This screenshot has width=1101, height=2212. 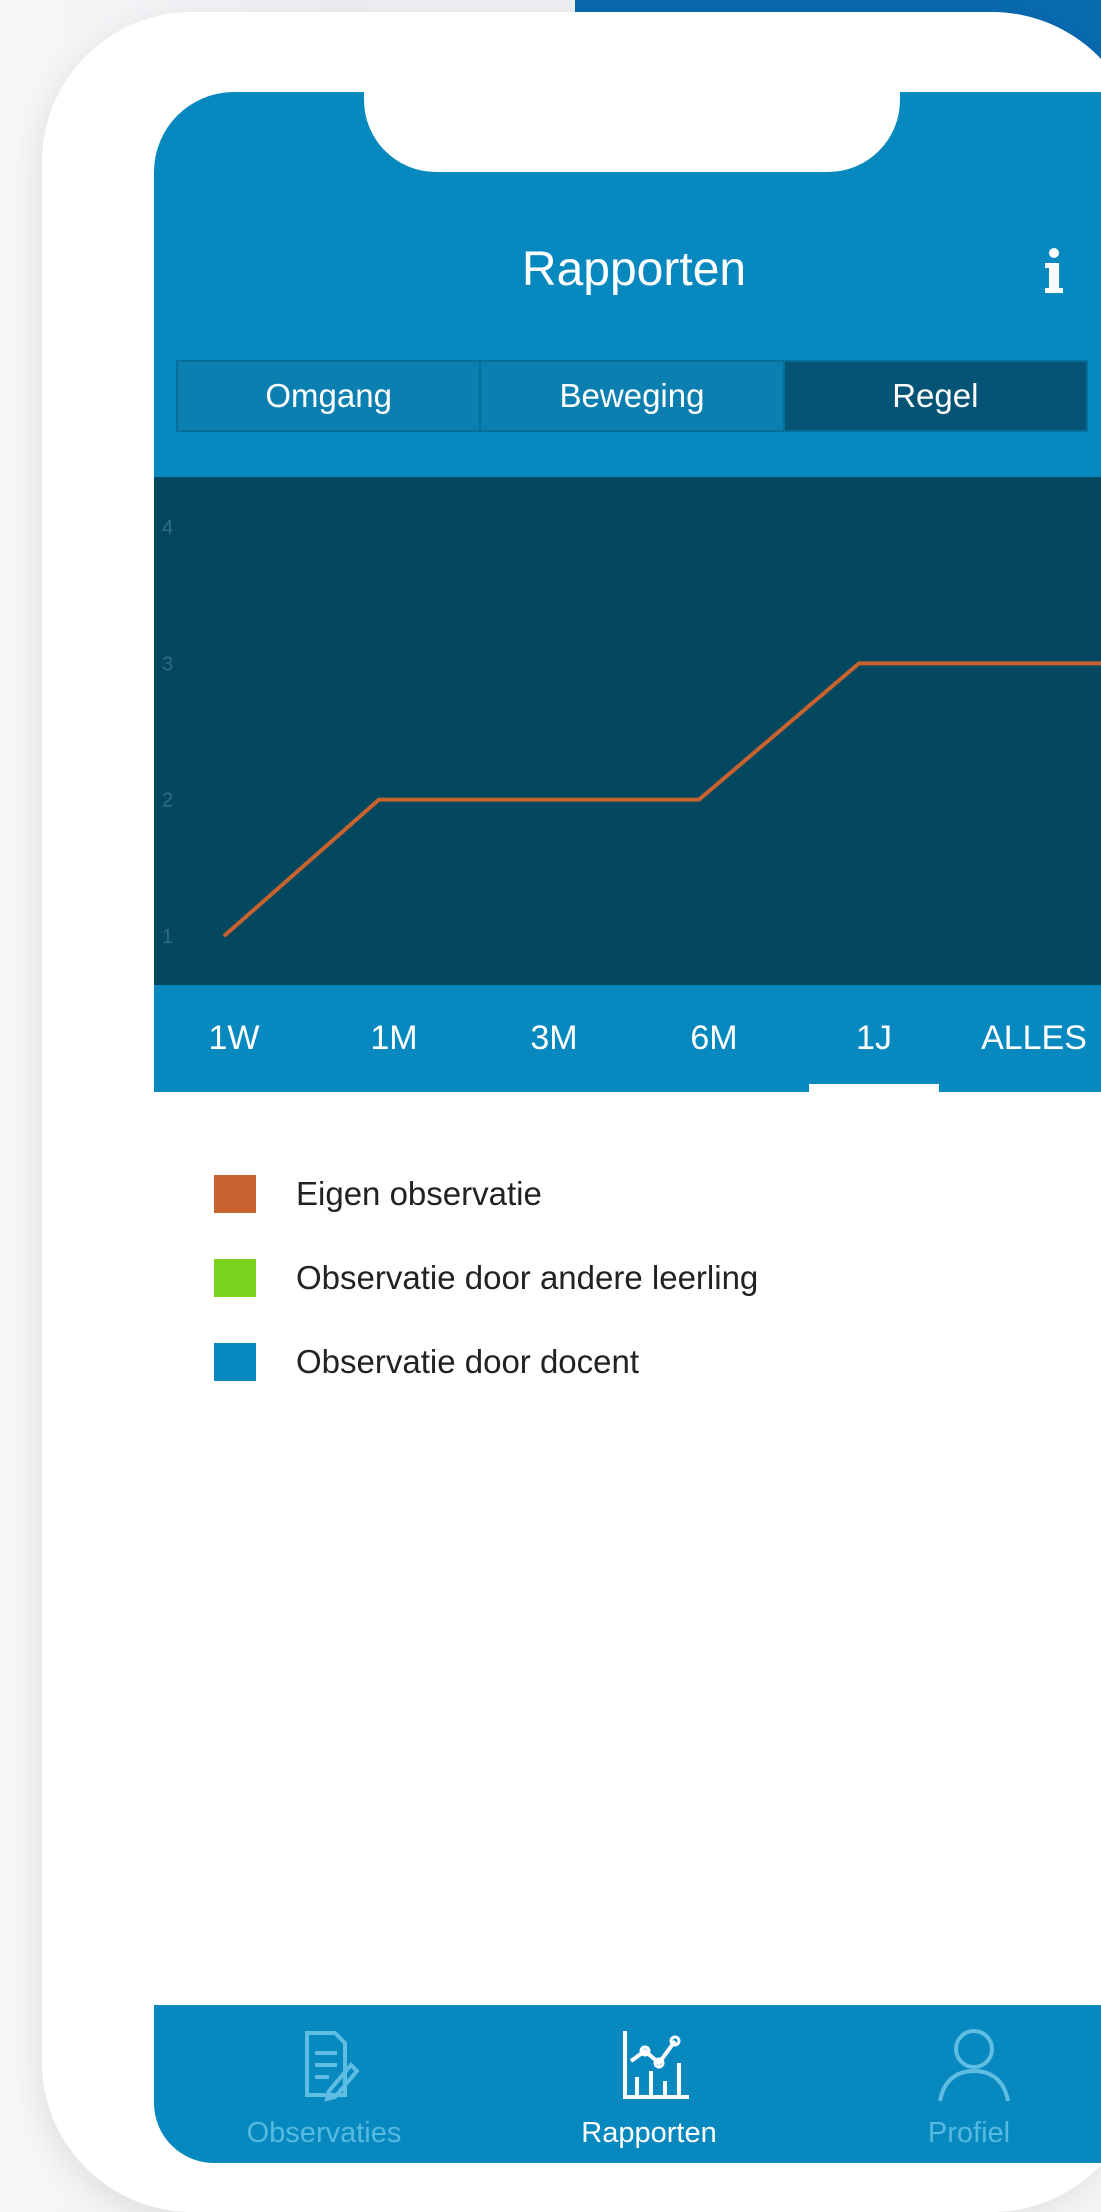 What do you see at coordinates (235, 1194) in the screenshot?
I see `legend-swatch-eigen` at bounding box center [235, 1194].